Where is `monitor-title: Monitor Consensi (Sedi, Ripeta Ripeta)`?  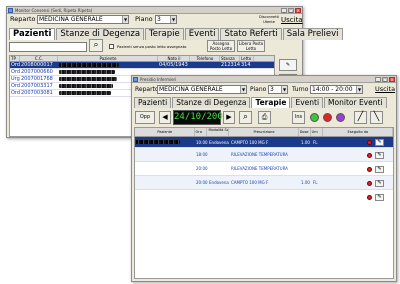
monitor-title: Monitor Consensi (Sedi, Ripeta Ripeta) is located at coordinates (54, 10).